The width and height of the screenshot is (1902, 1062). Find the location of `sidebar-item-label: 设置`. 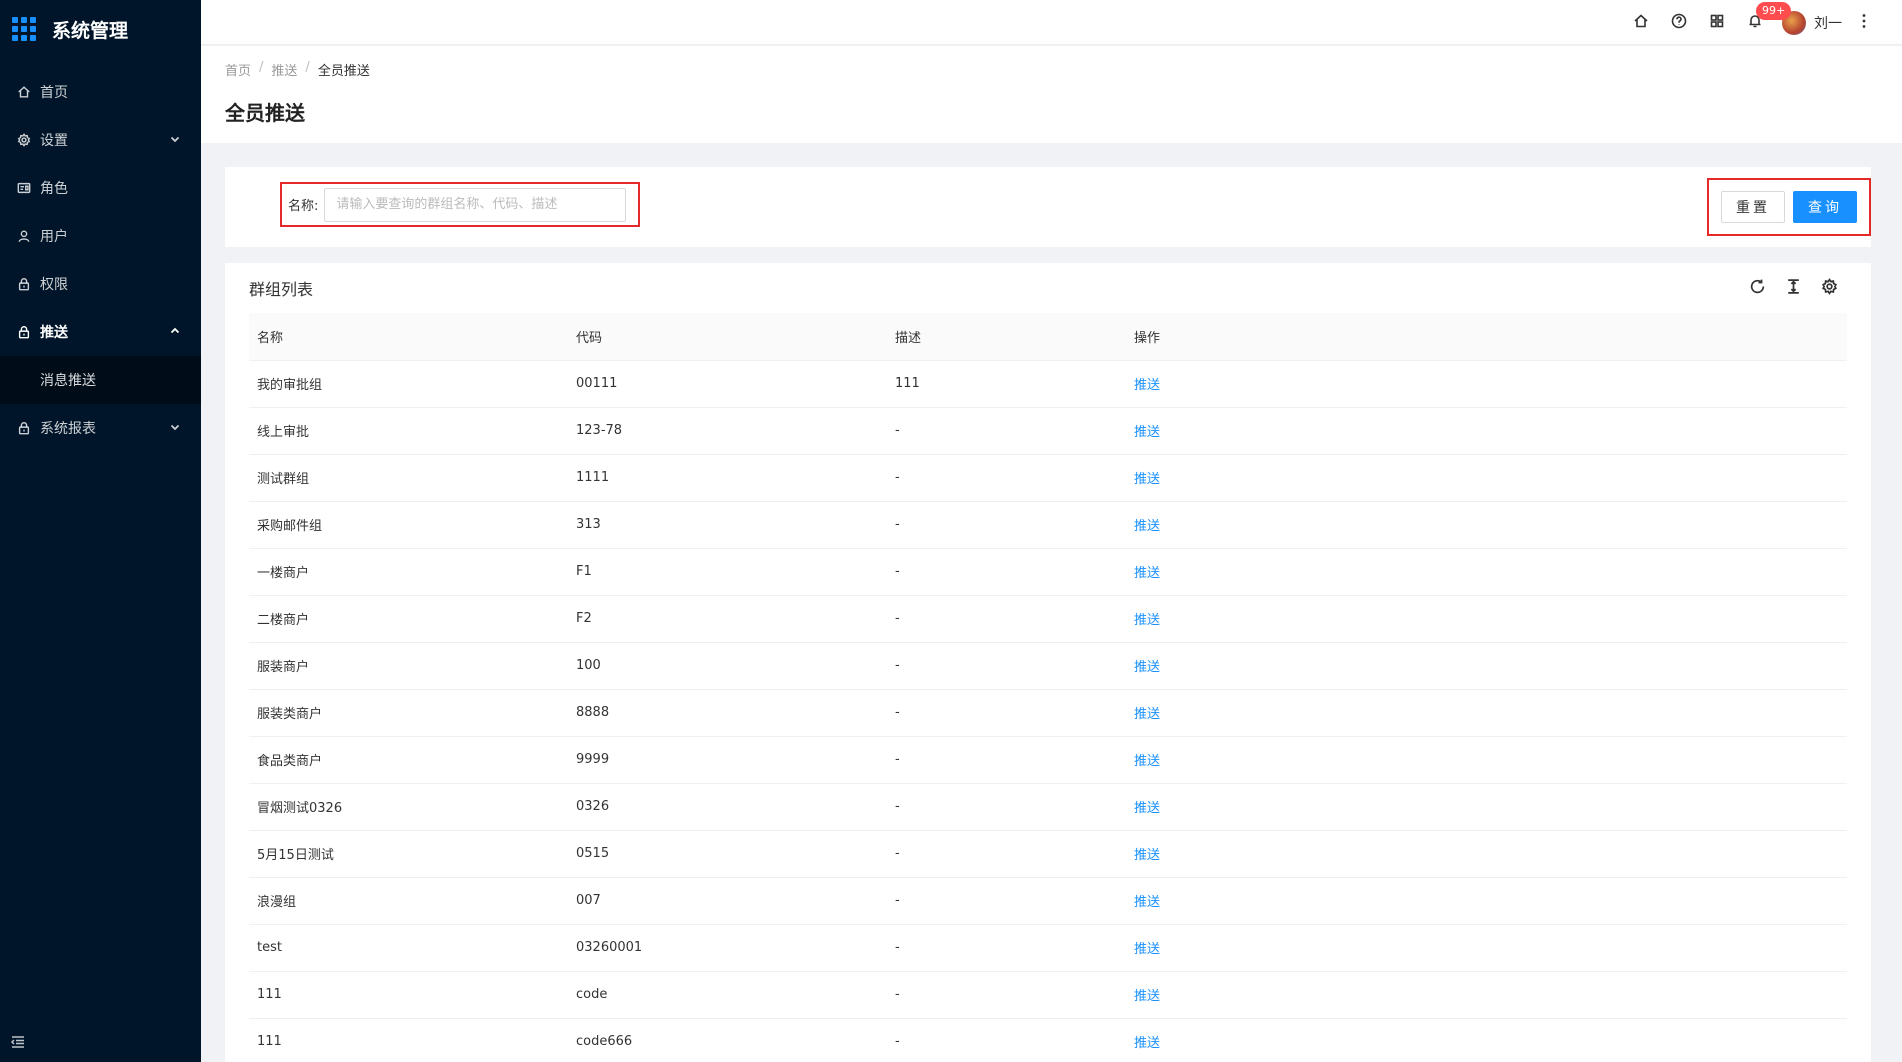

sidebar-item-label: 设置 is located at coordinates (54, 141).